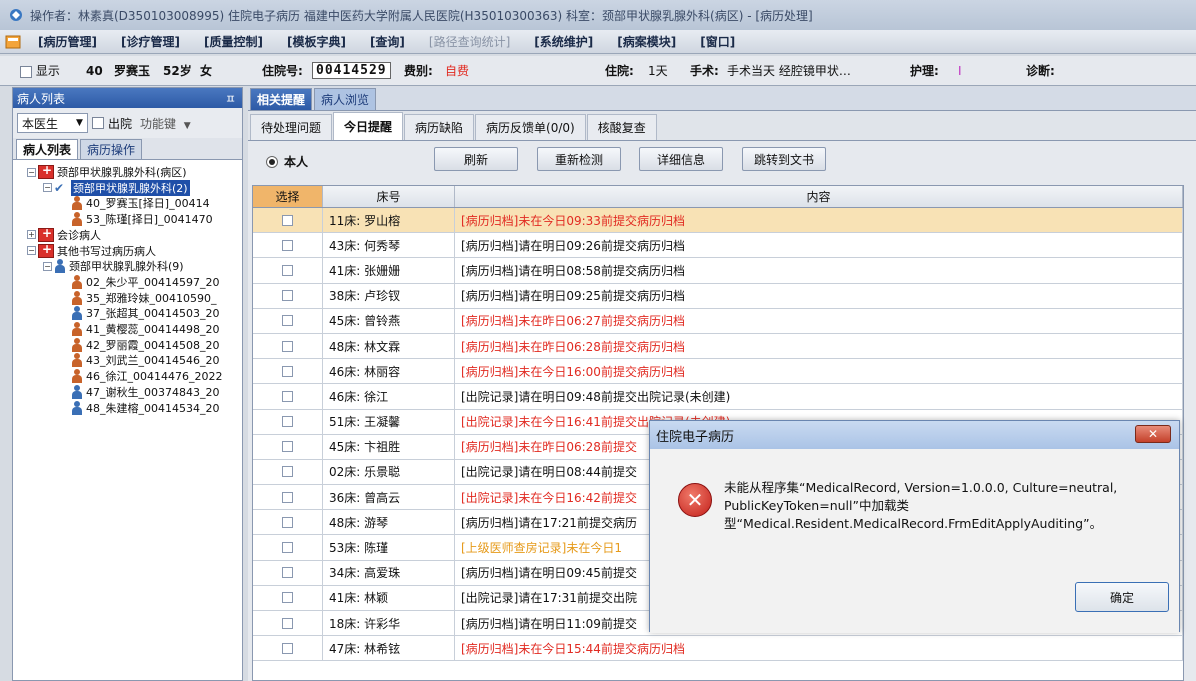 The image size is (1196, 681). I want to click on tree-node: 53_陈瑾[择日]_0041470, so click(142, 219).